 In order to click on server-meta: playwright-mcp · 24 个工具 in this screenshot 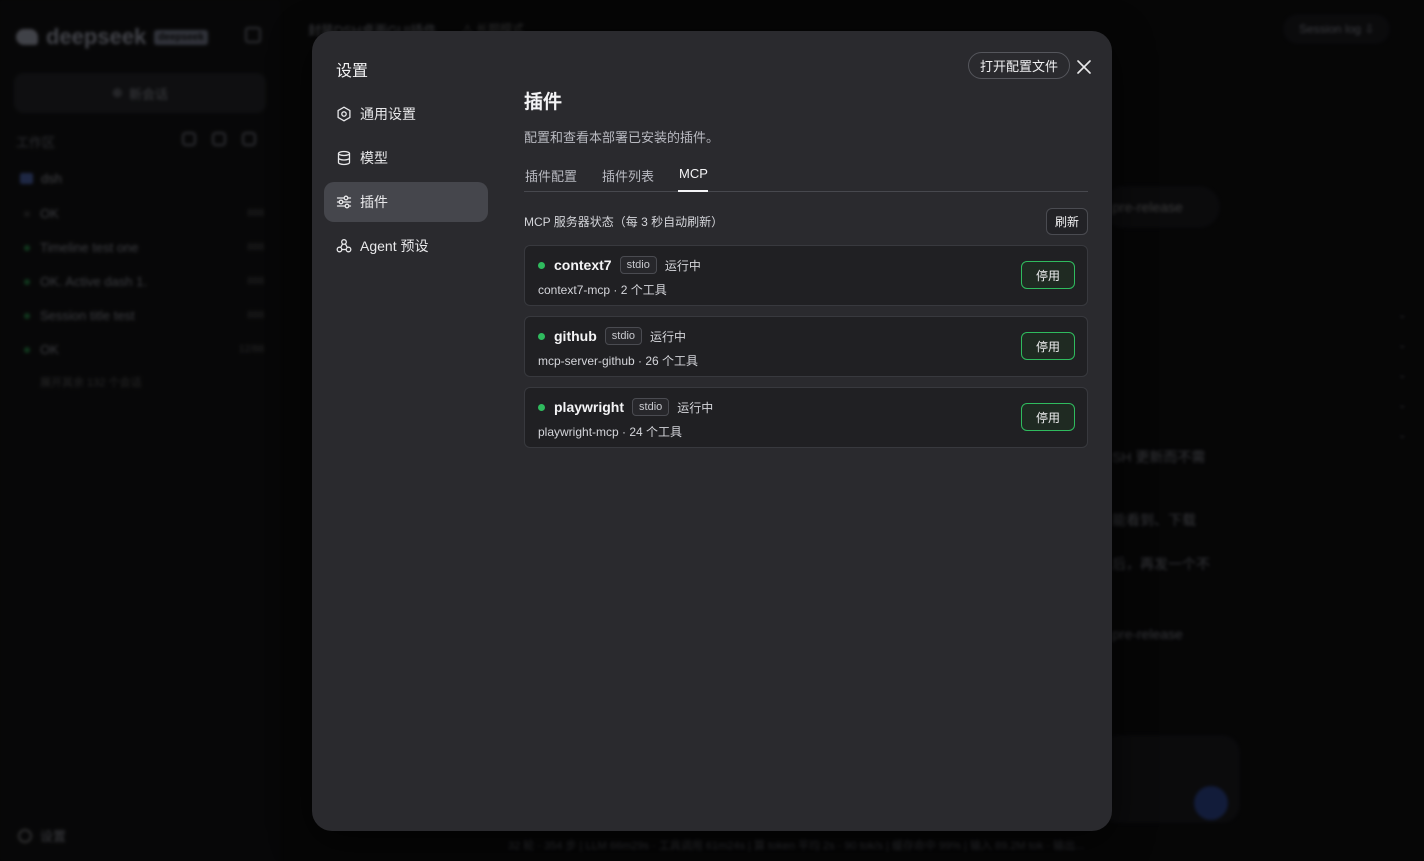, I will do `click(610, 432)`.